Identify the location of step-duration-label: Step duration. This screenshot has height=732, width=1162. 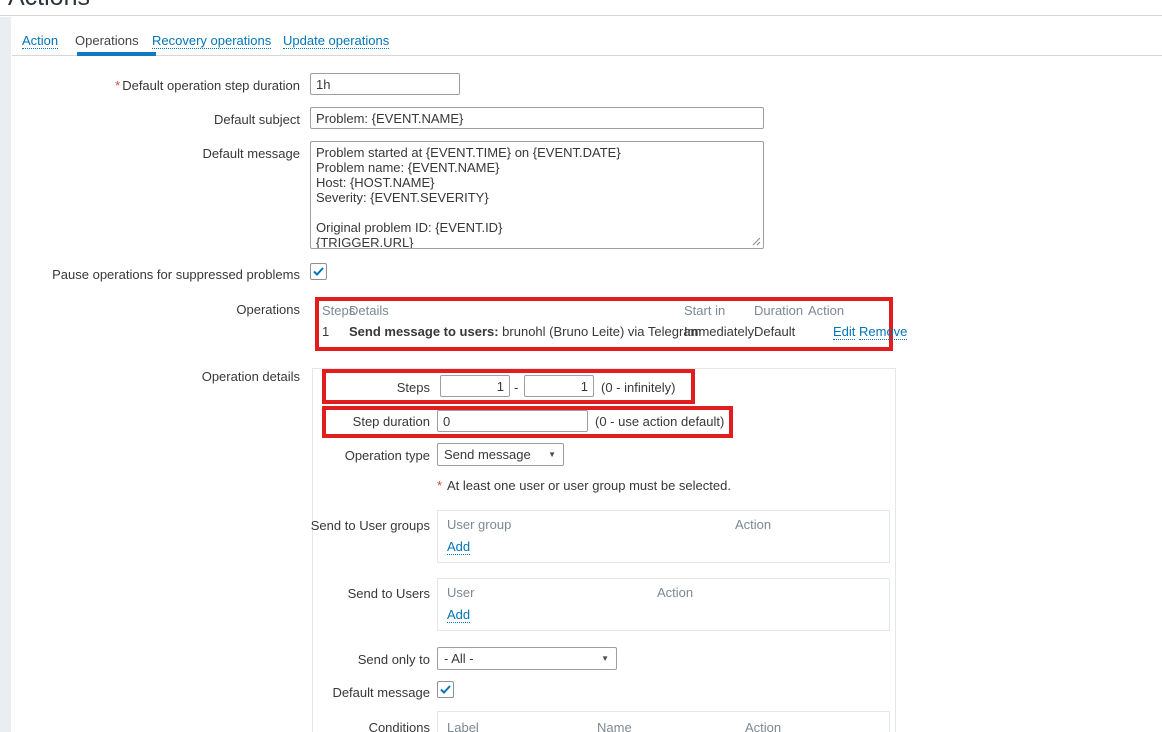
(391, 421).